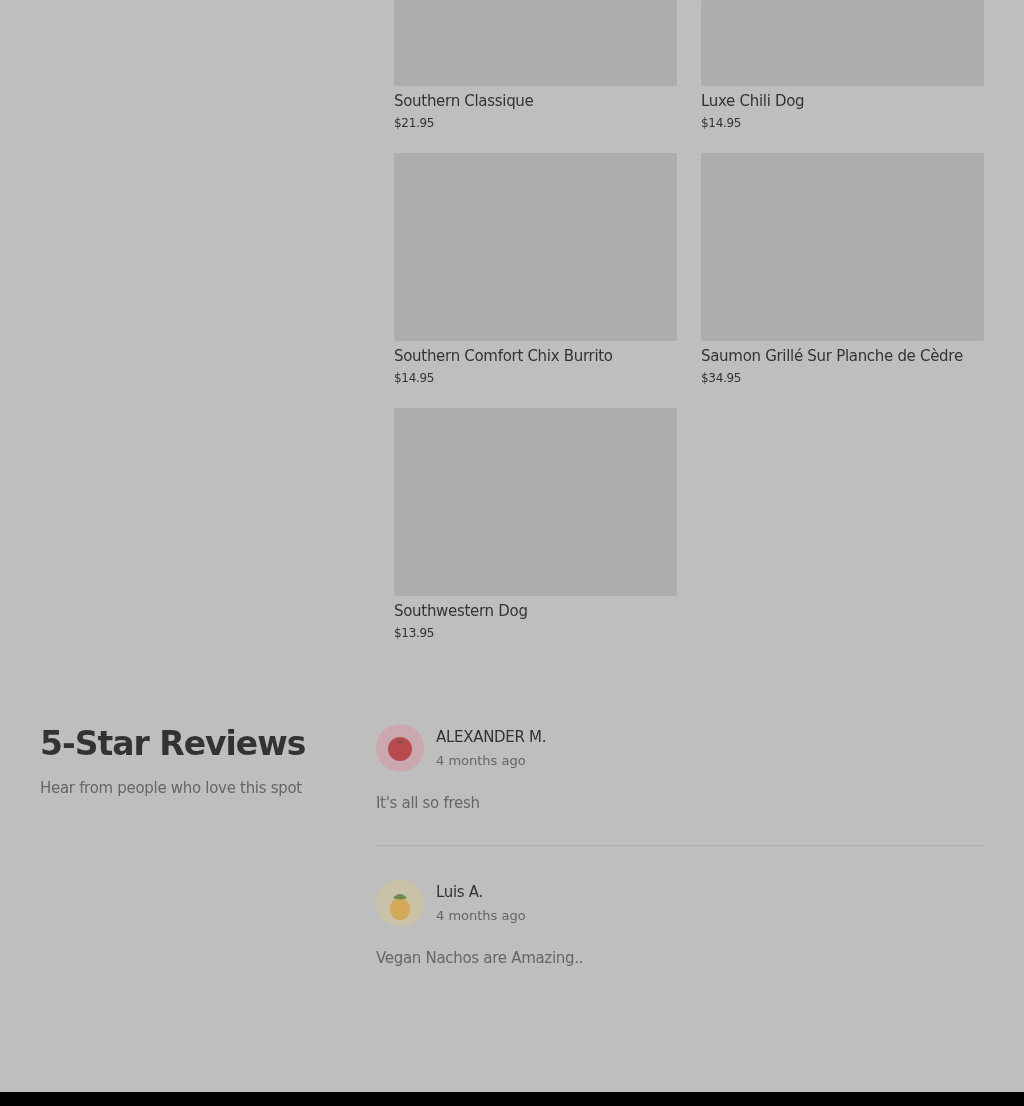 The height and width of the screenshot is (1106, 1024). What do you see at coordinates (504, 356) in the screenshot?
I see `item-name: Southern Comfort Chix Burrito` at bounding box center [504, 356].